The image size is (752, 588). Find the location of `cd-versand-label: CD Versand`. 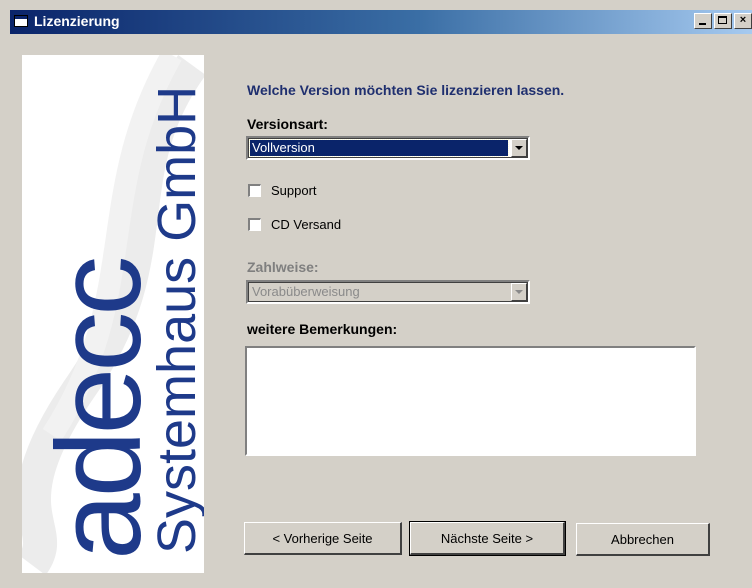

cd-versand-label: CD Versand is located at coordinates (306, 224).